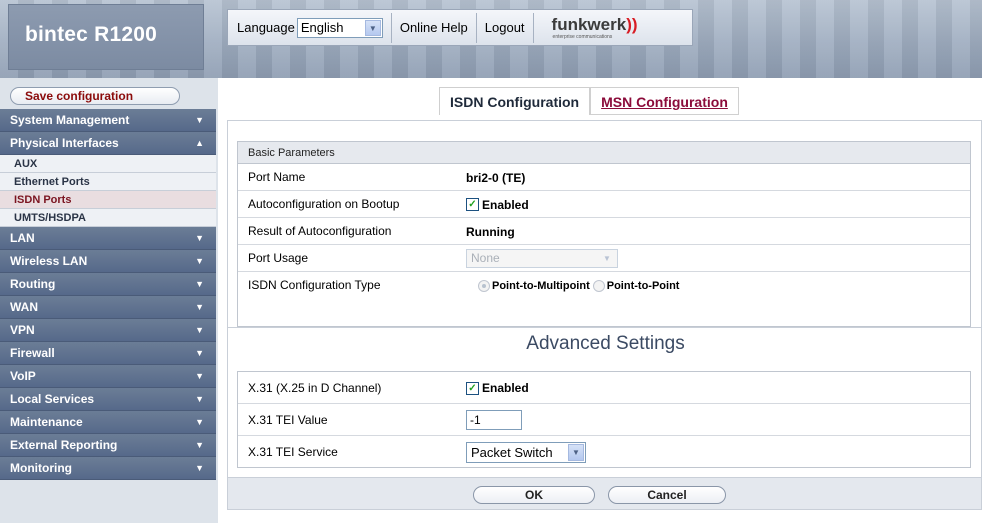 This screenshot has height=523, width=982. What do you see at coordinates (52, 399) in the screenshot?
I see `sidebar-item-label: Local Services` at bounding box center [52, 399].